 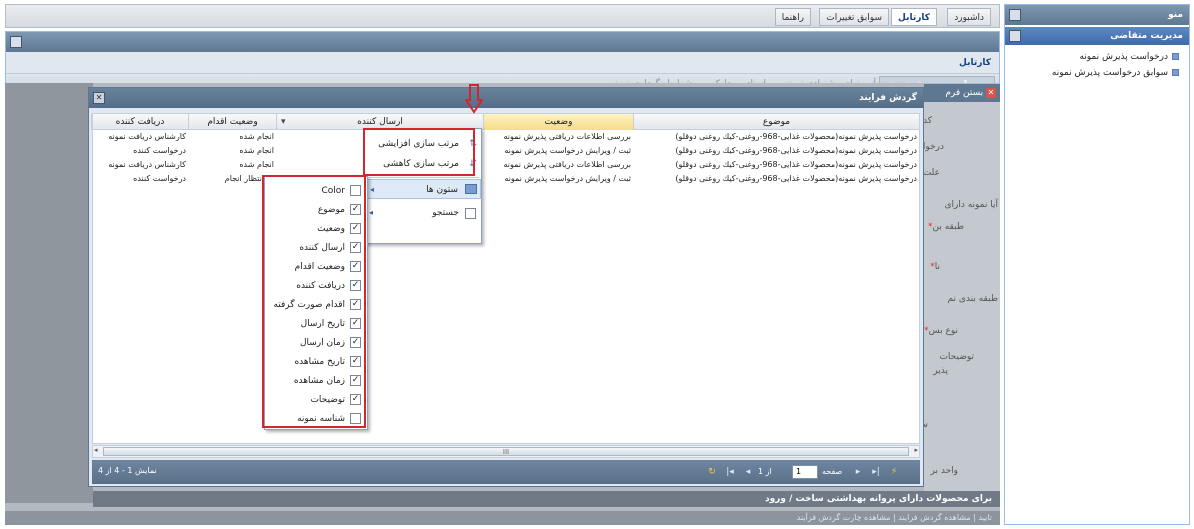 I want to click on scroll-right-icon: ▸, so click(x=916, y=450).